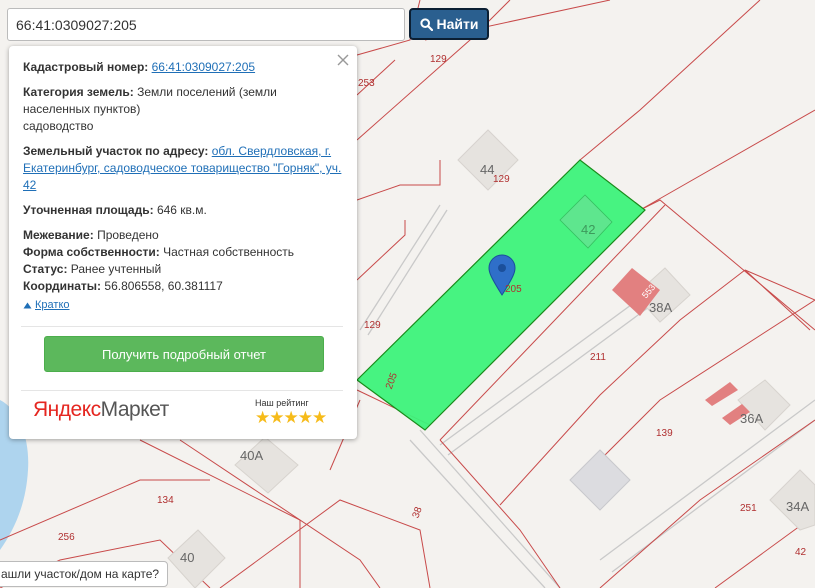 This screenshot has width=815, height=588. I want to click on map-label: 253, so click(366, 83).